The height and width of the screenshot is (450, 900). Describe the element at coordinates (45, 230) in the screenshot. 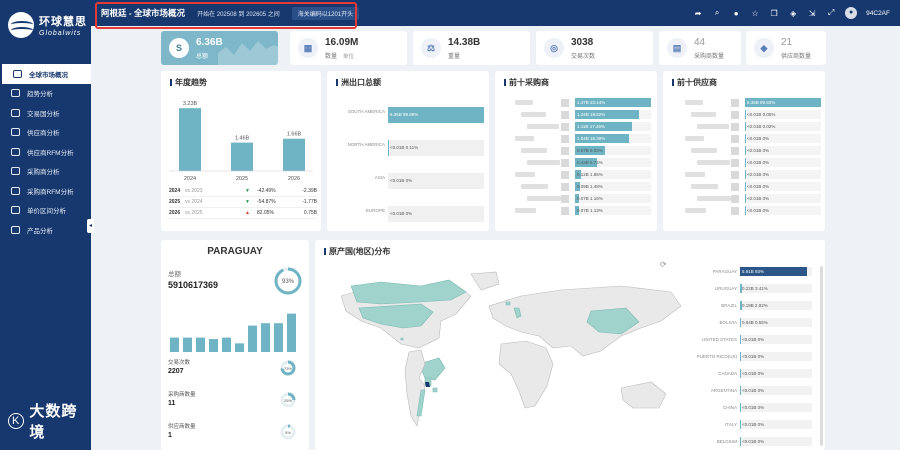

I see `sidebar-item-9: 产品分析` at that location.